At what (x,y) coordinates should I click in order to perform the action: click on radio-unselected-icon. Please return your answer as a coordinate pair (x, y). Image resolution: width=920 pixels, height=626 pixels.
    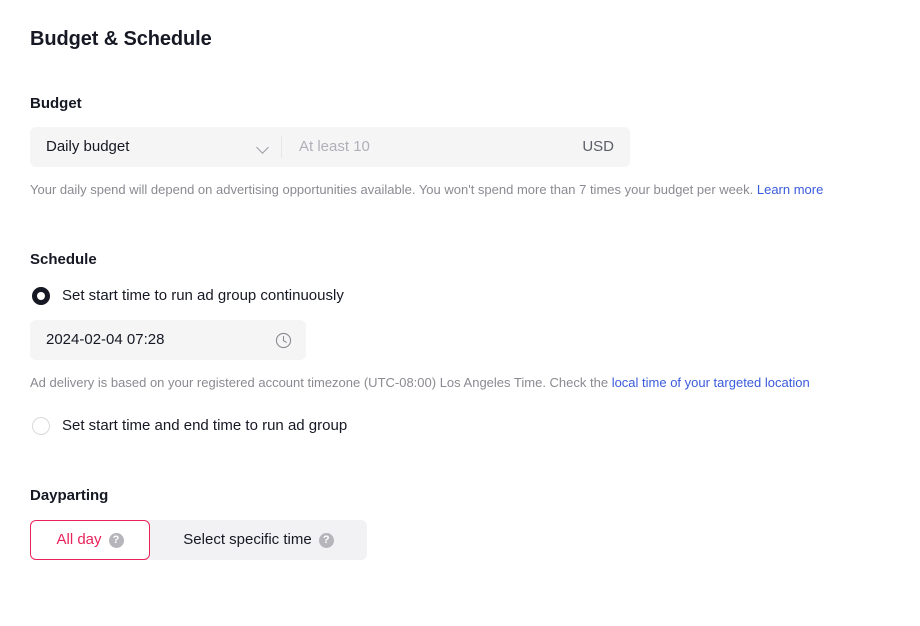
    Looking at the image, I should click on (41, 426).